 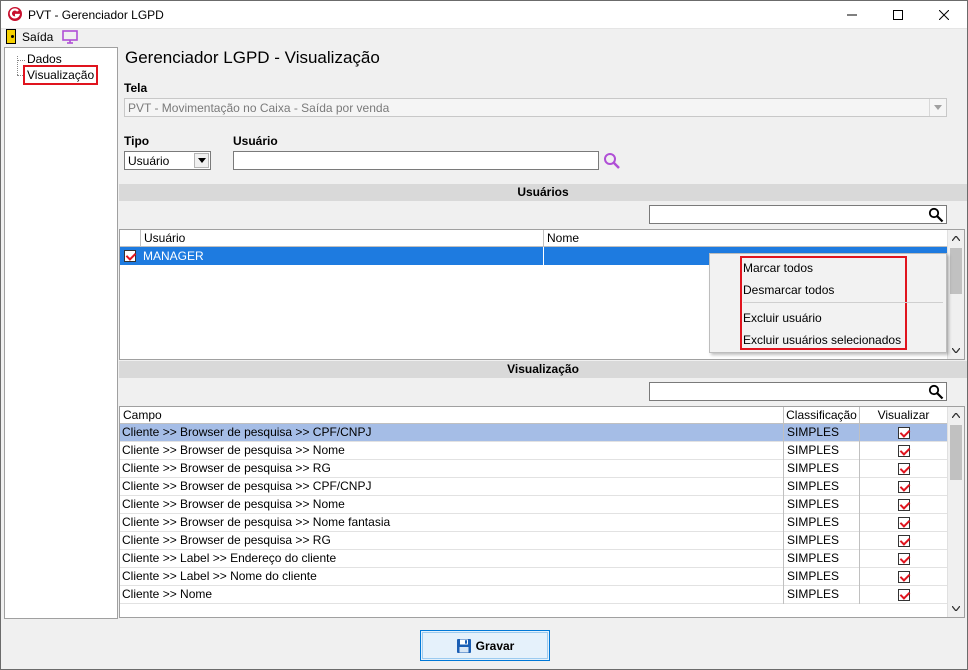 I want to click on column-header-visualizar: Visualizar, so click(x=903, y=415).